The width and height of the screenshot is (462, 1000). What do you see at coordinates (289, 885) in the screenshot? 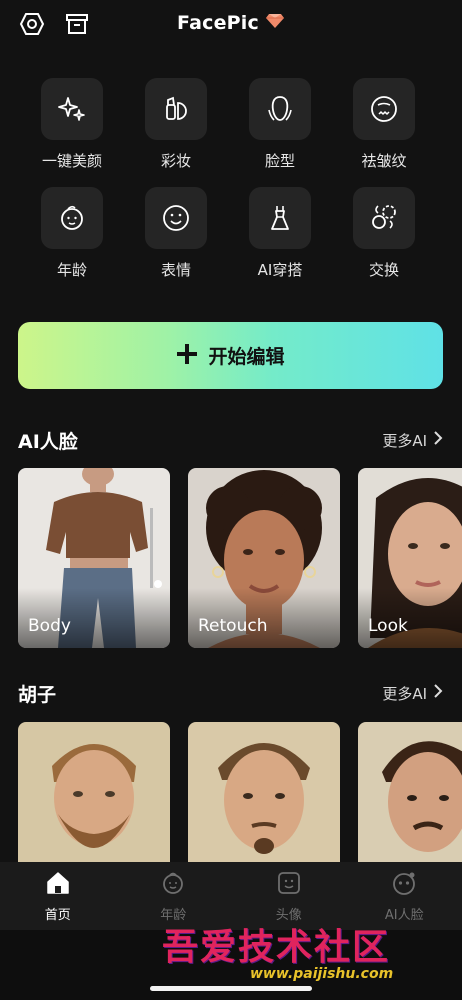
I see `avatar-icon` at bounding box center [289, 885].